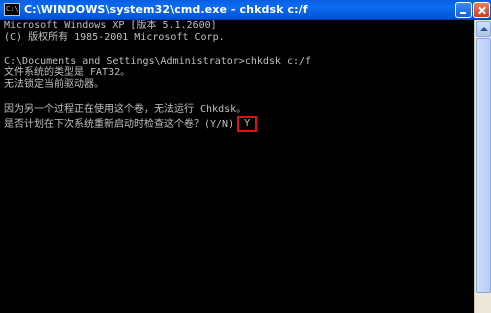 This screenshot has height=313, width=491. I want to click on console-line-lock-error: 无法锁定当前驱动器。, so click(54, 84).